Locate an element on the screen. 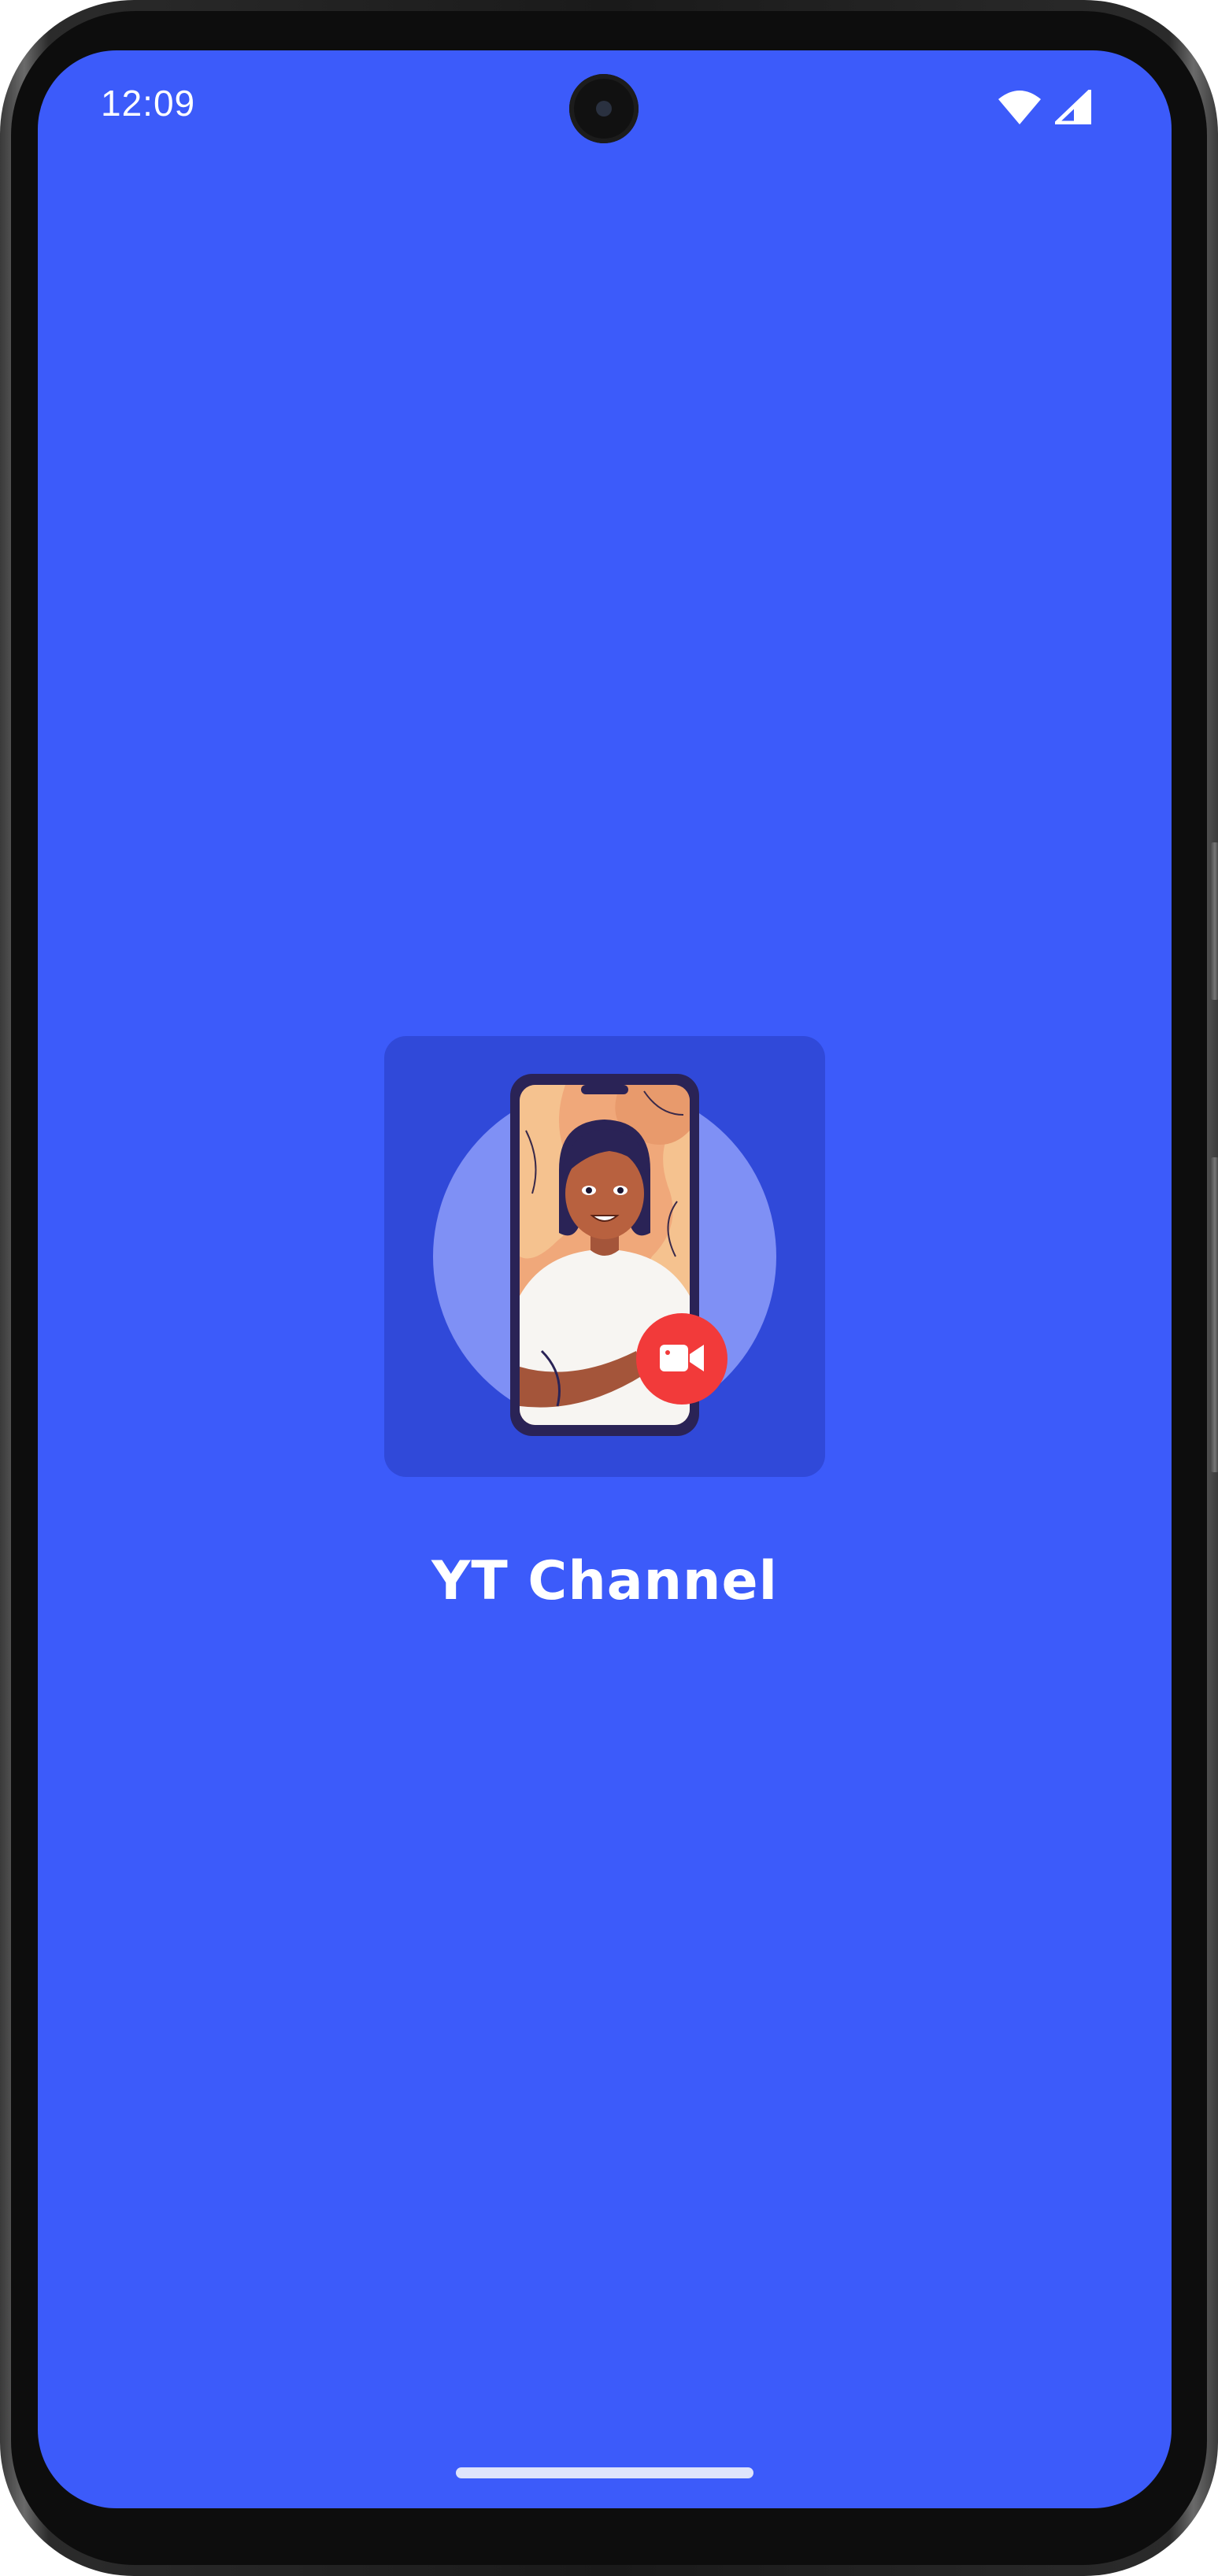 Image resolution: width=1218 pixels, height=2576 pixels. app-icon is located at coordinates (604, 1256).